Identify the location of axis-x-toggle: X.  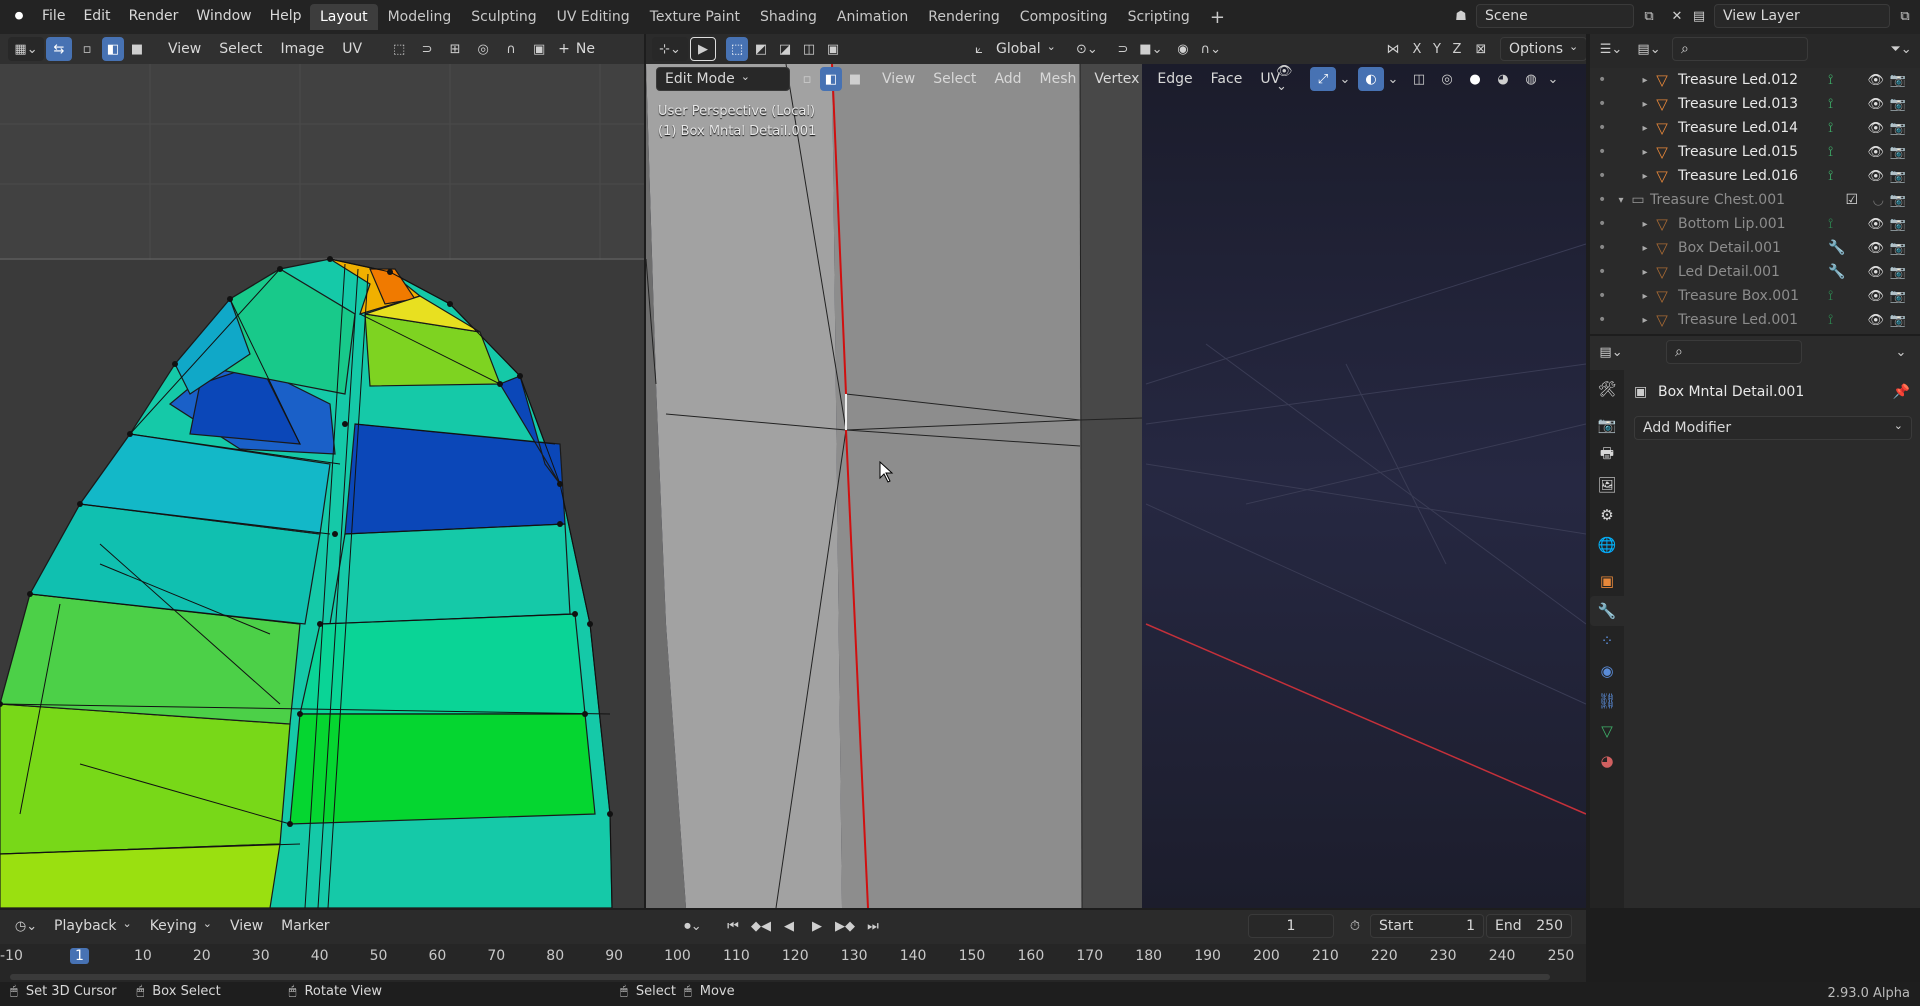
(1417, 49).